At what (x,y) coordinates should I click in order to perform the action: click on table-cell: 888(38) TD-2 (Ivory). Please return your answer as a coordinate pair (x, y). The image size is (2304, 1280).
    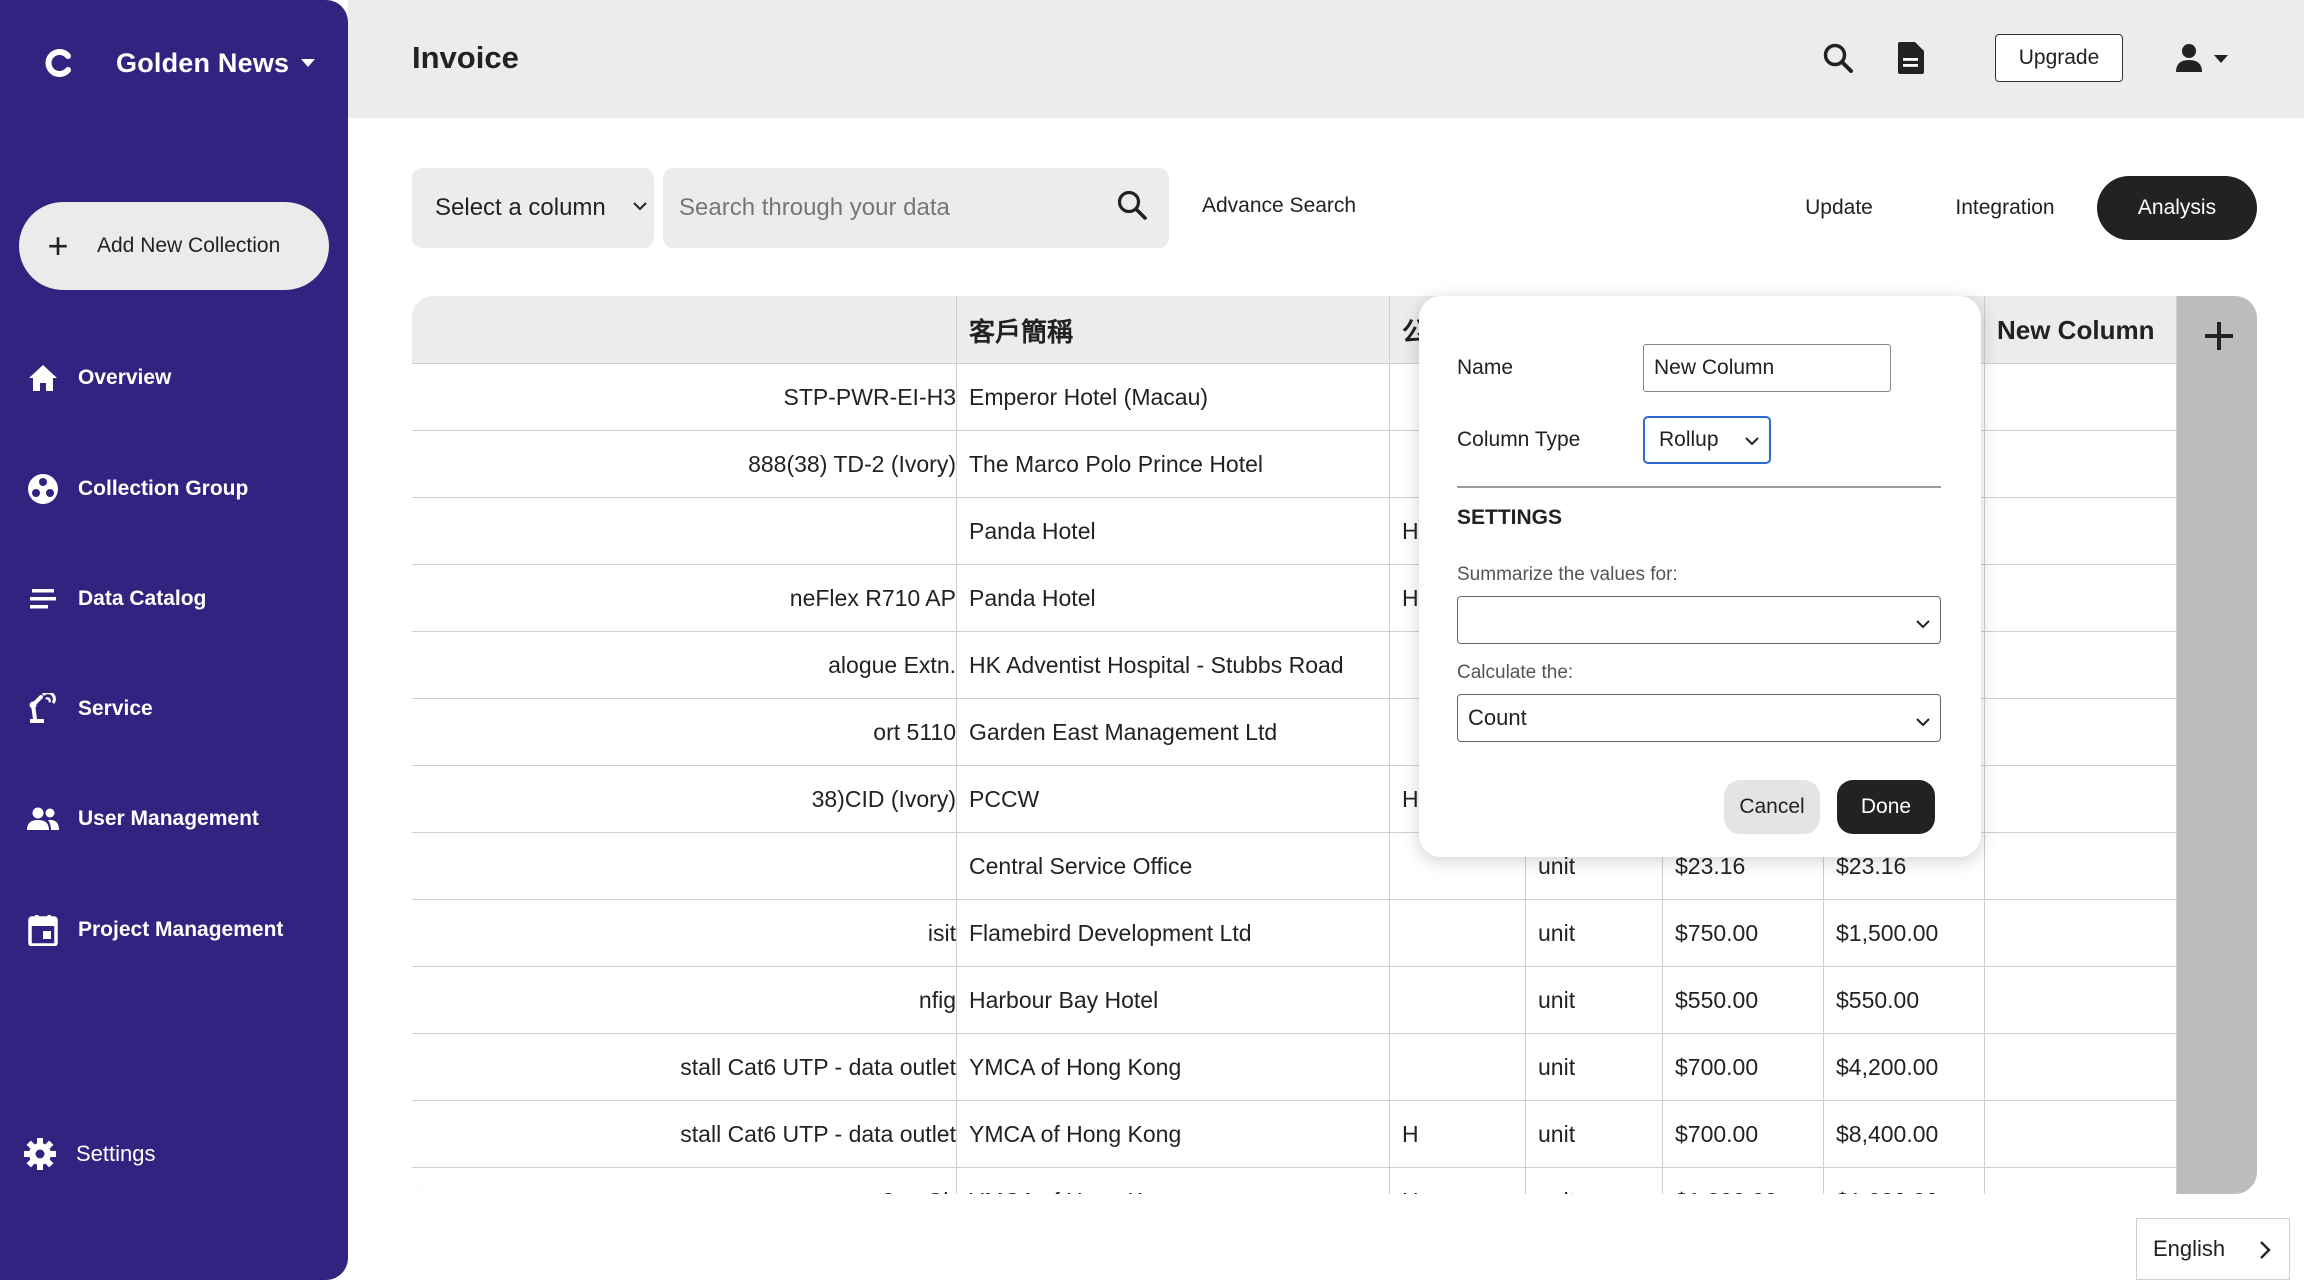
    Looking at the image, I should click on (684, 464).